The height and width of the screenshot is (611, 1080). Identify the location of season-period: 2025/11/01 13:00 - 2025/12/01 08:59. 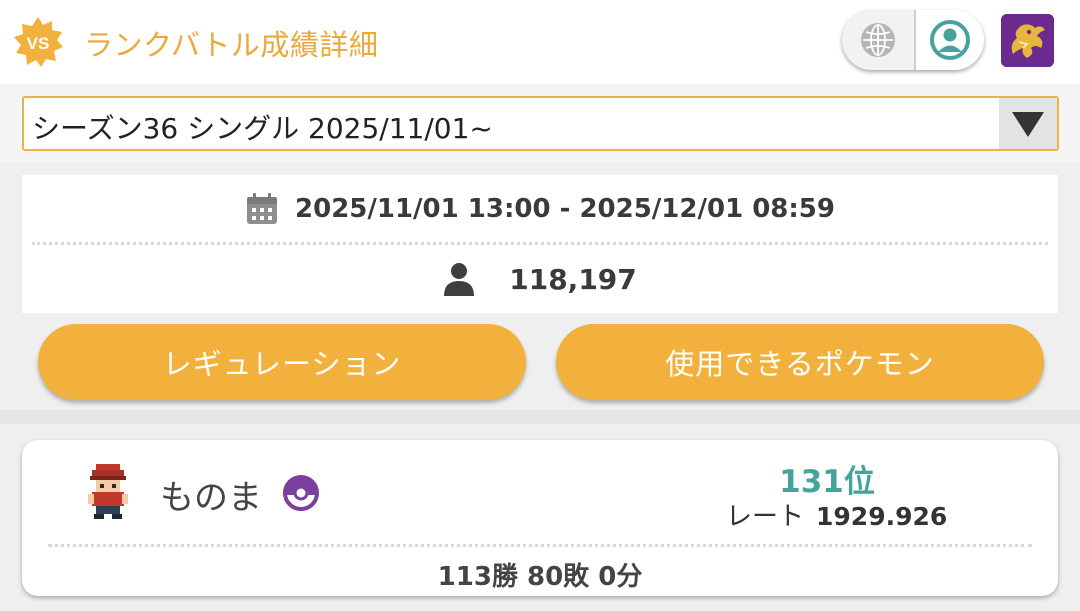
(565, 209).